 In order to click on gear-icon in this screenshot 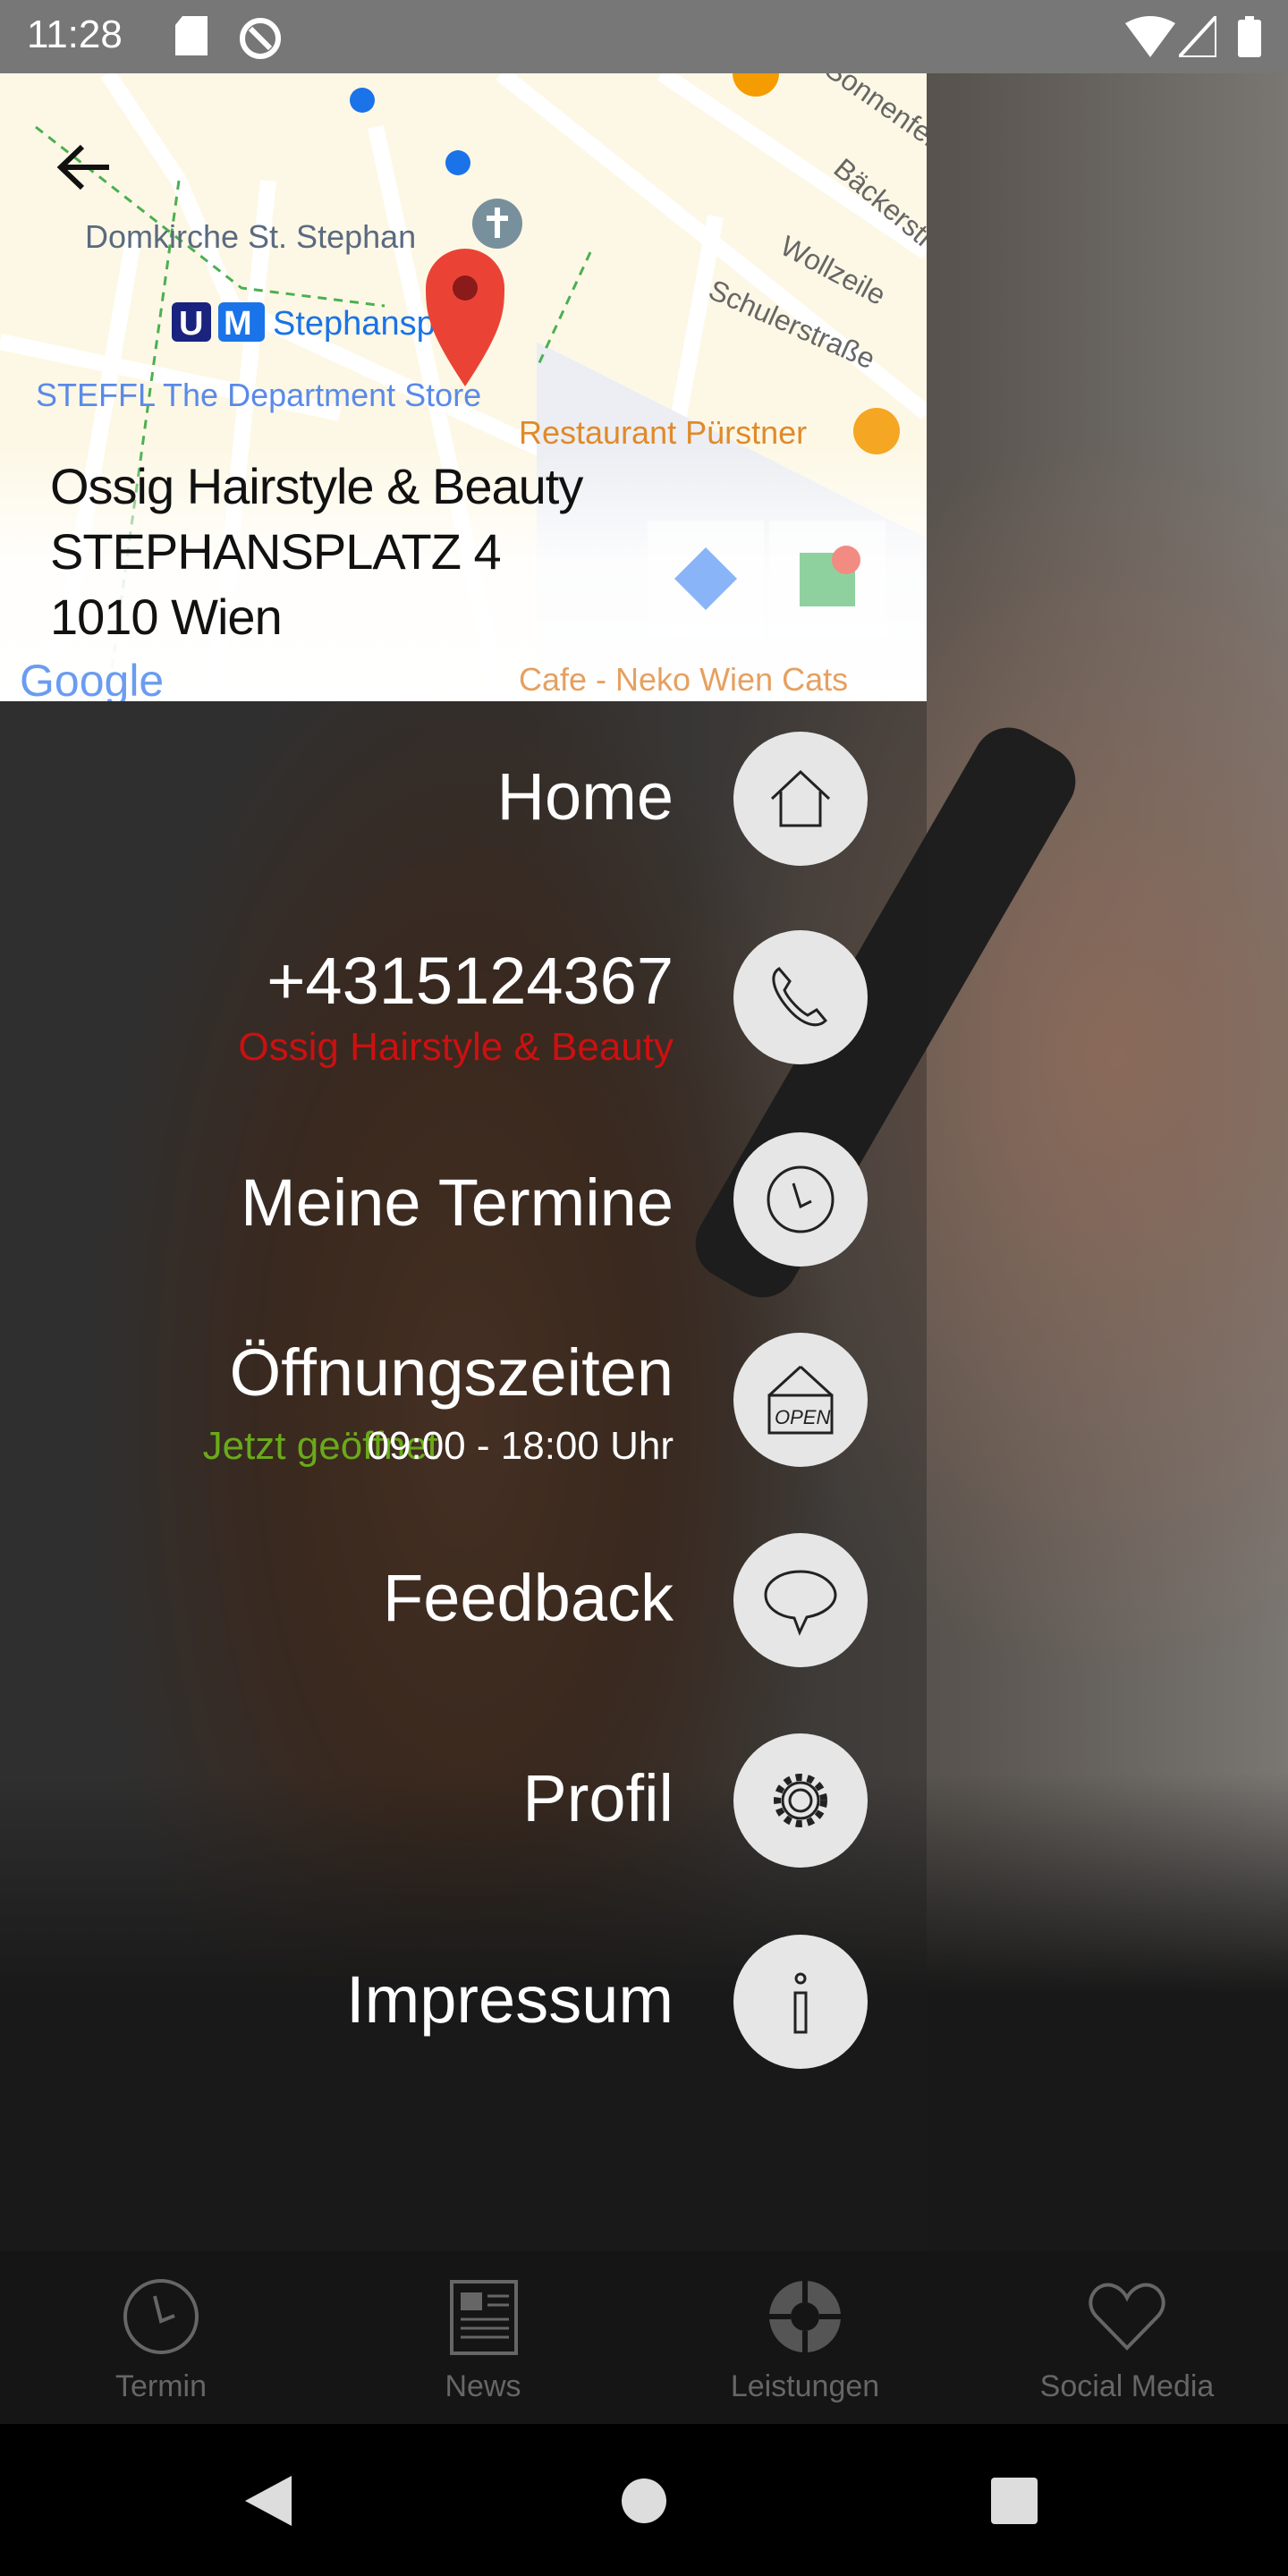, I will do `click(800, 1800)`.